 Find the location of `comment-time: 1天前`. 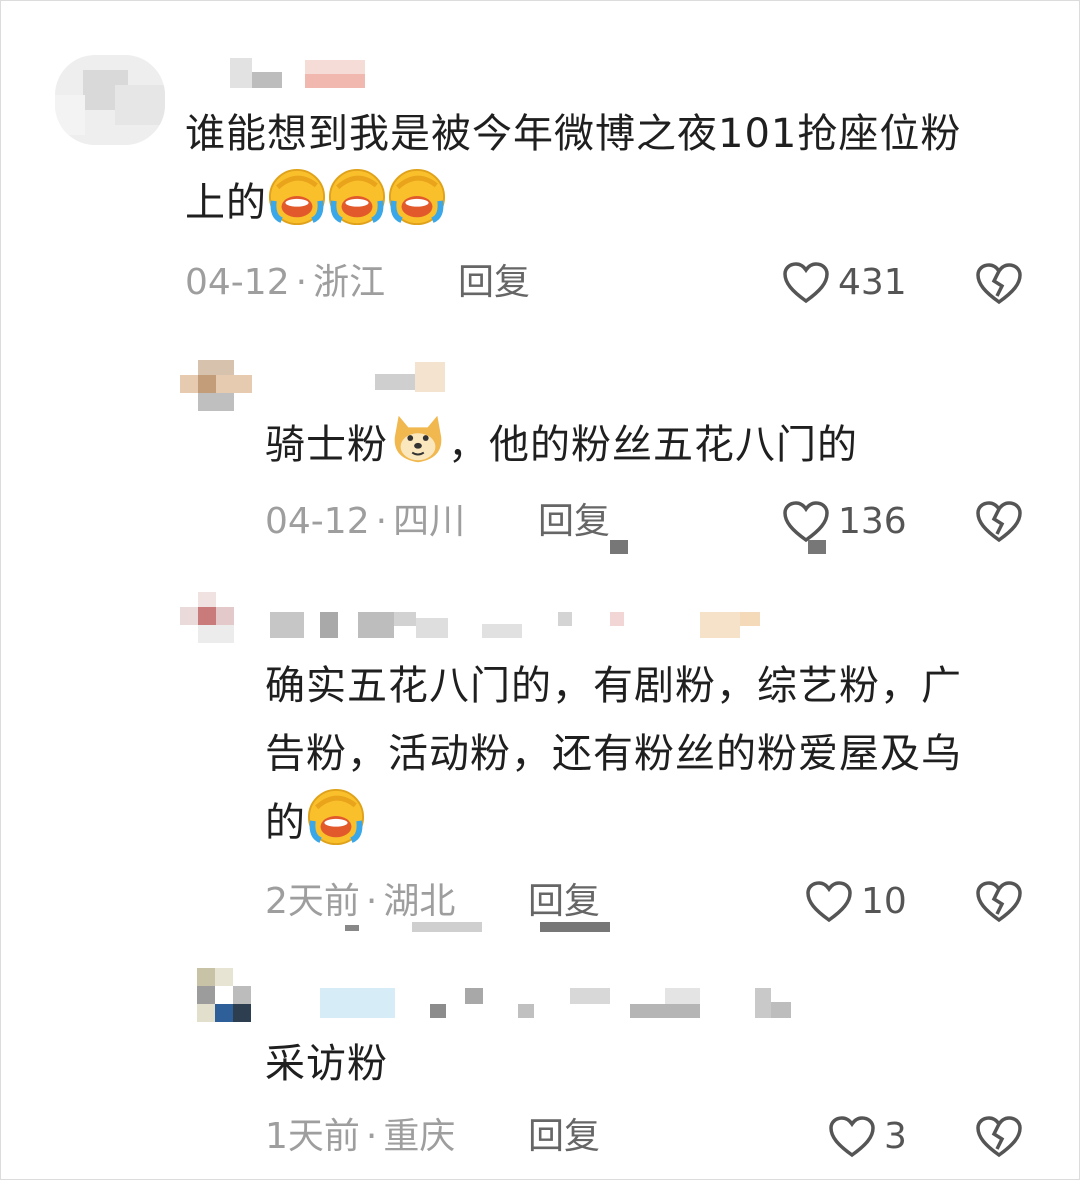

comment-time: 1天前 is located at coordinates (312, 1136).